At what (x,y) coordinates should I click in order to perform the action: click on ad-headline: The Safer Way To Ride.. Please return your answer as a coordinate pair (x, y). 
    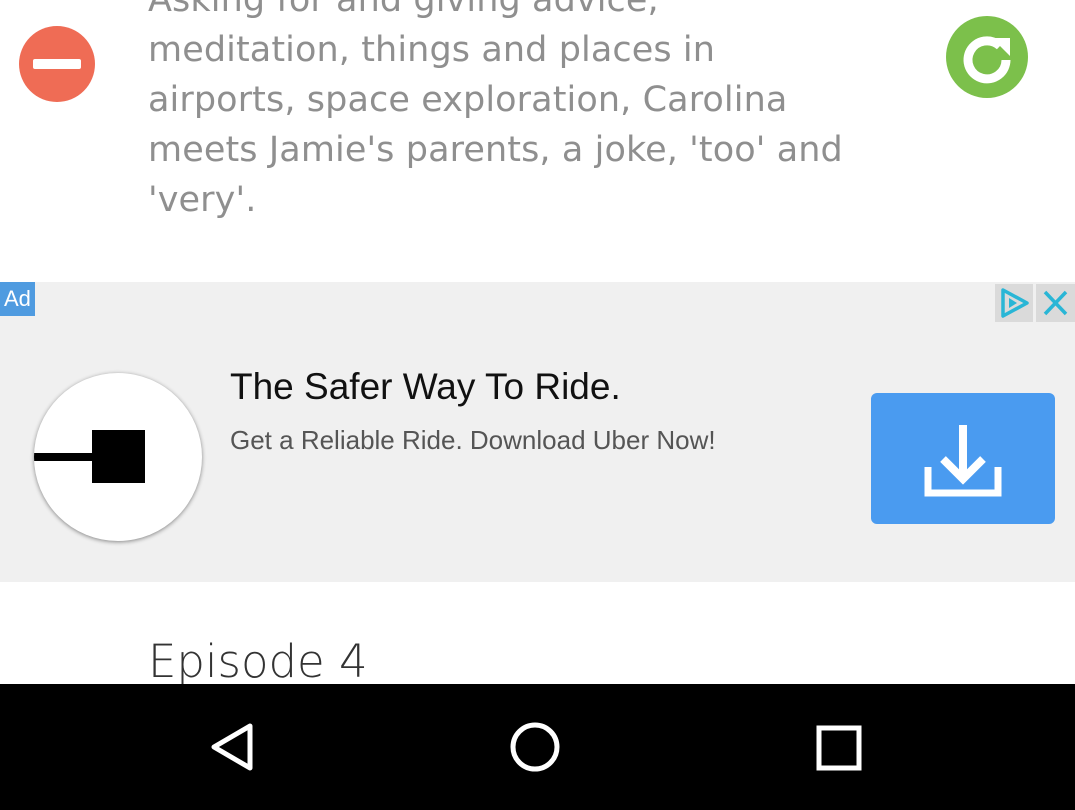
    Looking at the image, I should click on (425, 387).